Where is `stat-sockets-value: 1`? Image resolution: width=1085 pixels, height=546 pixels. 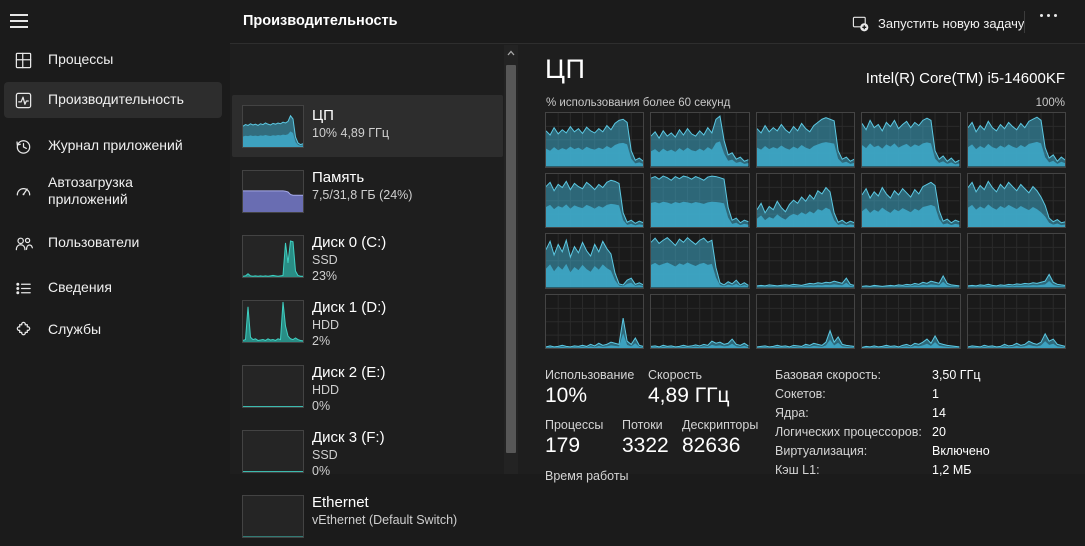 stat-sockets-value: 1 is located at coordinates (935, 394).